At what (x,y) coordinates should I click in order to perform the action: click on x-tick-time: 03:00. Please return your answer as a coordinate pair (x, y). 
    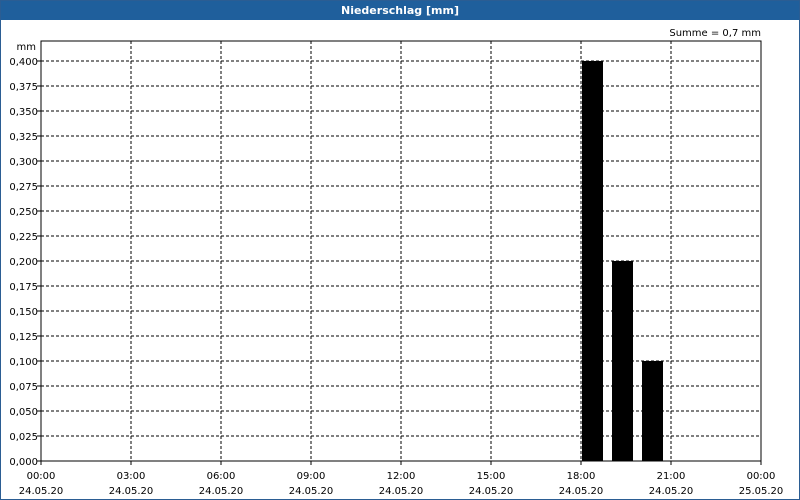
    Looking at the image, I should click on (131, 476).